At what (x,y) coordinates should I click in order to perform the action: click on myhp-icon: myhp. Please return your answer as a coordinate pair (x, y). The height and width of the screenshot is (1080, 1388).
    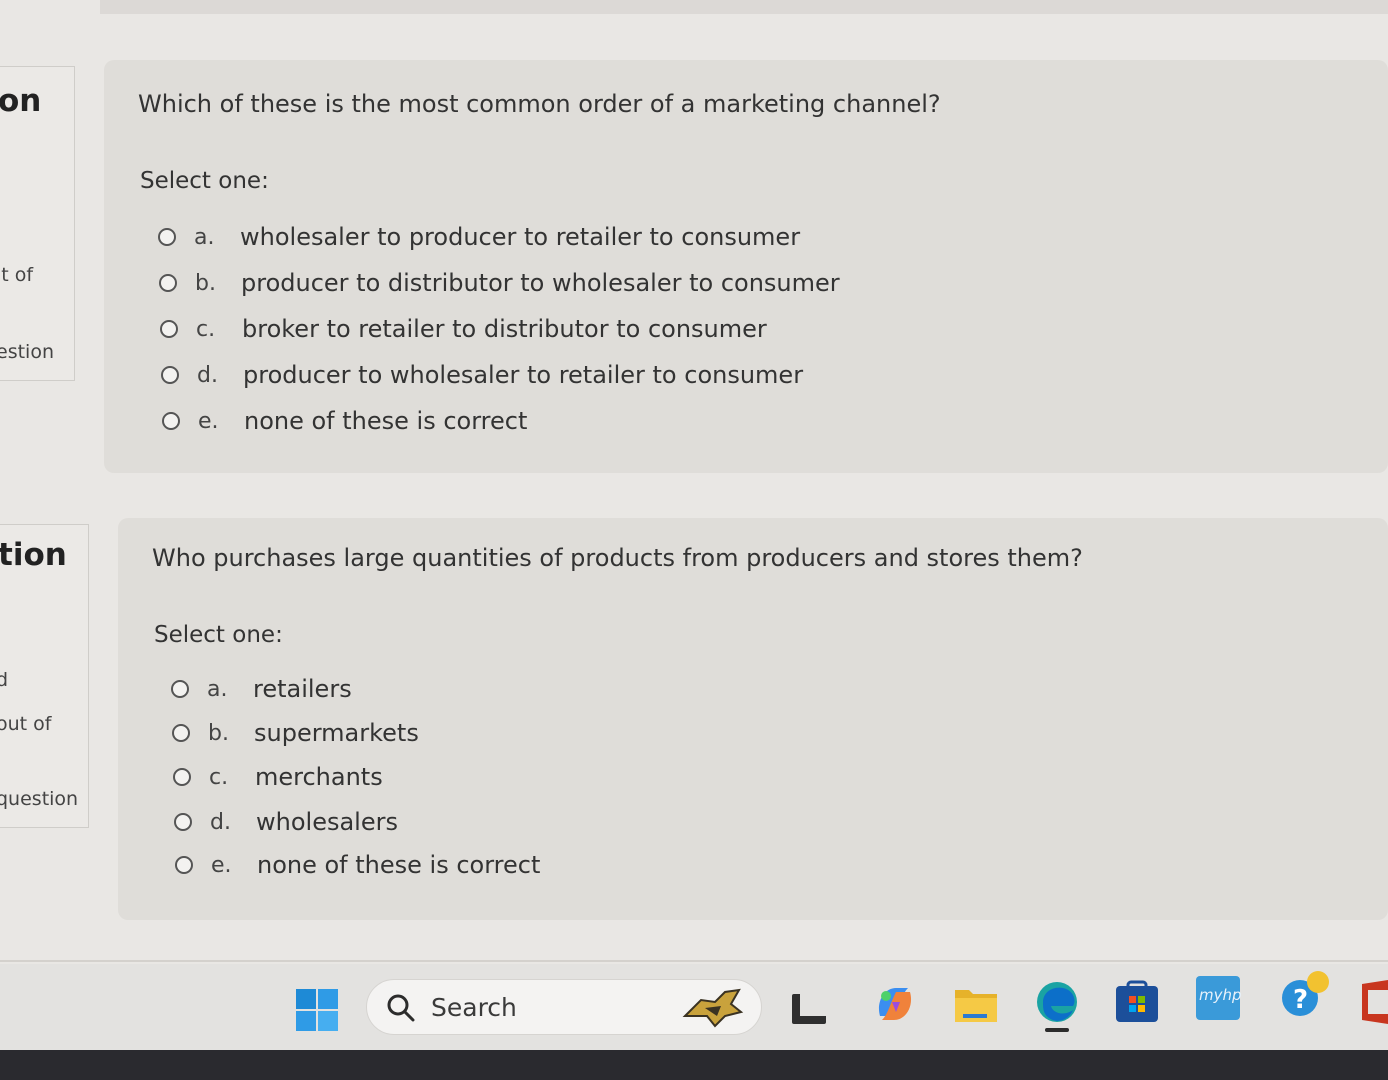
    Looking at the image, I should click on (1219, 998).